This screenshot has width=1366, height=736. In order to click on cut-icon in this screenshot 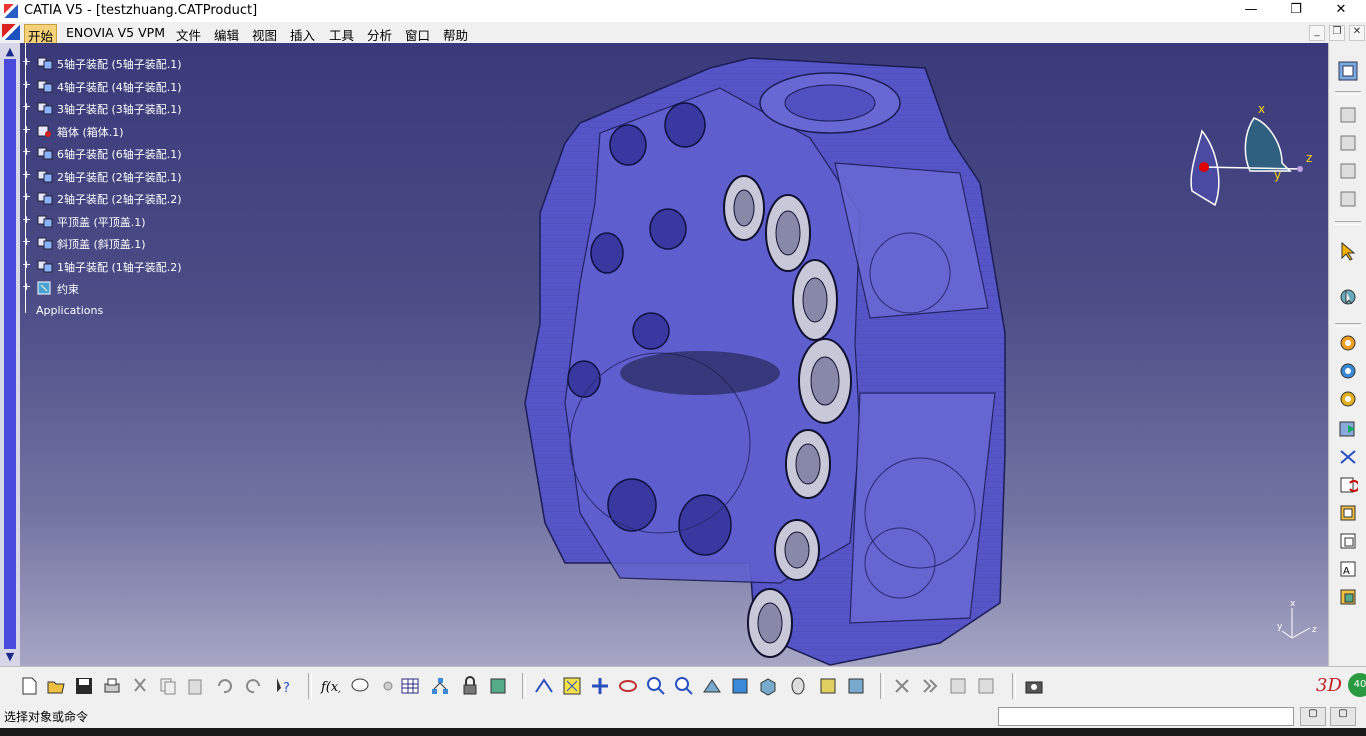, I will do `click(140, 686)`.